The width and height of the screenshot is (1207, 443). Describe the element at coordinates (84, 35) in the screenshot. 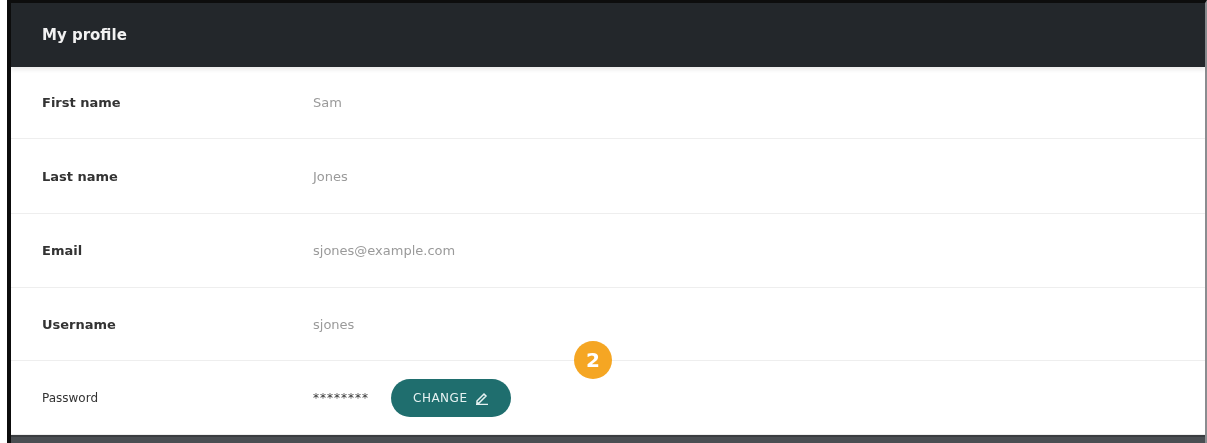

I see `panel-title: My profile` at that location.